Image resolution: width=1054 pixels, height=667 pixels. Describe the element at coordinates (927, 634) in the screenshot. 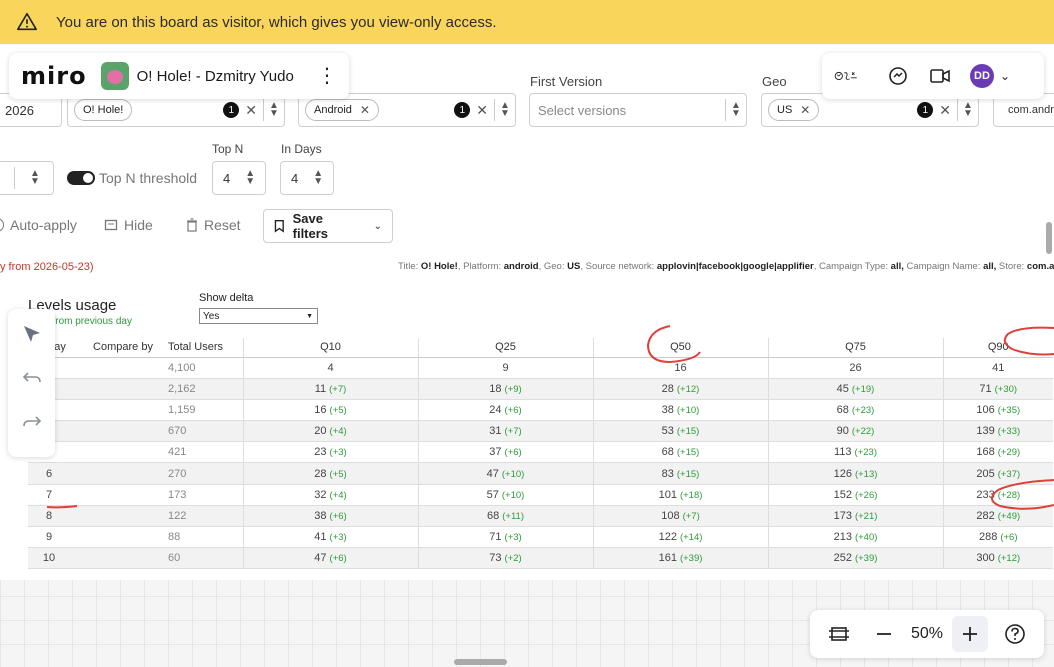

I see `zoom-level: 50%` at that location.